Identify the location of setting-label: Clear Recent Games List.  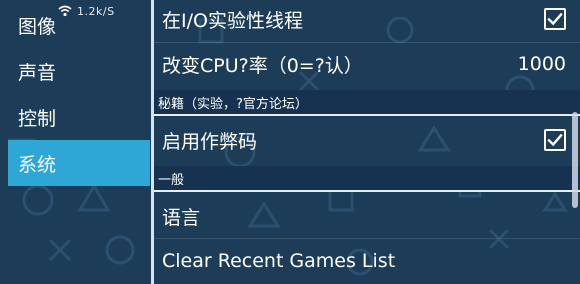
(279, 261).